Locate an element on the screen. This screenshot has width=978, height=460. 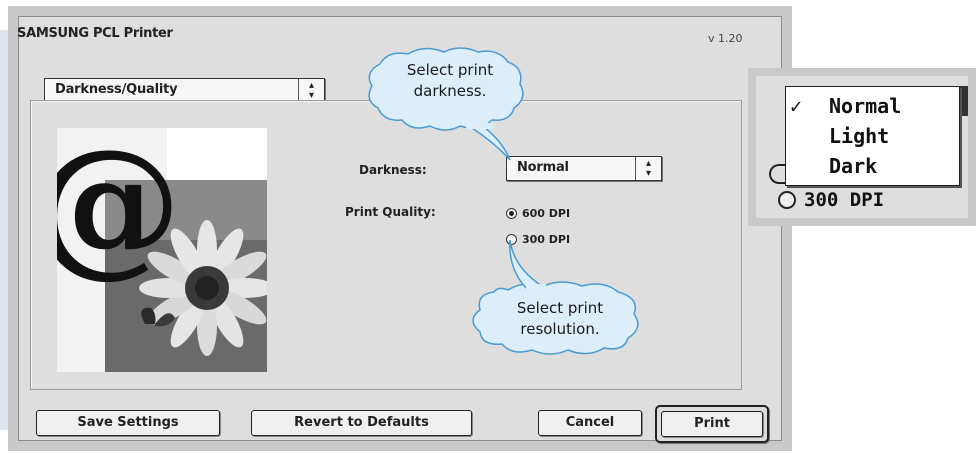
preview-image: @ is located at coordinates (162, 250).